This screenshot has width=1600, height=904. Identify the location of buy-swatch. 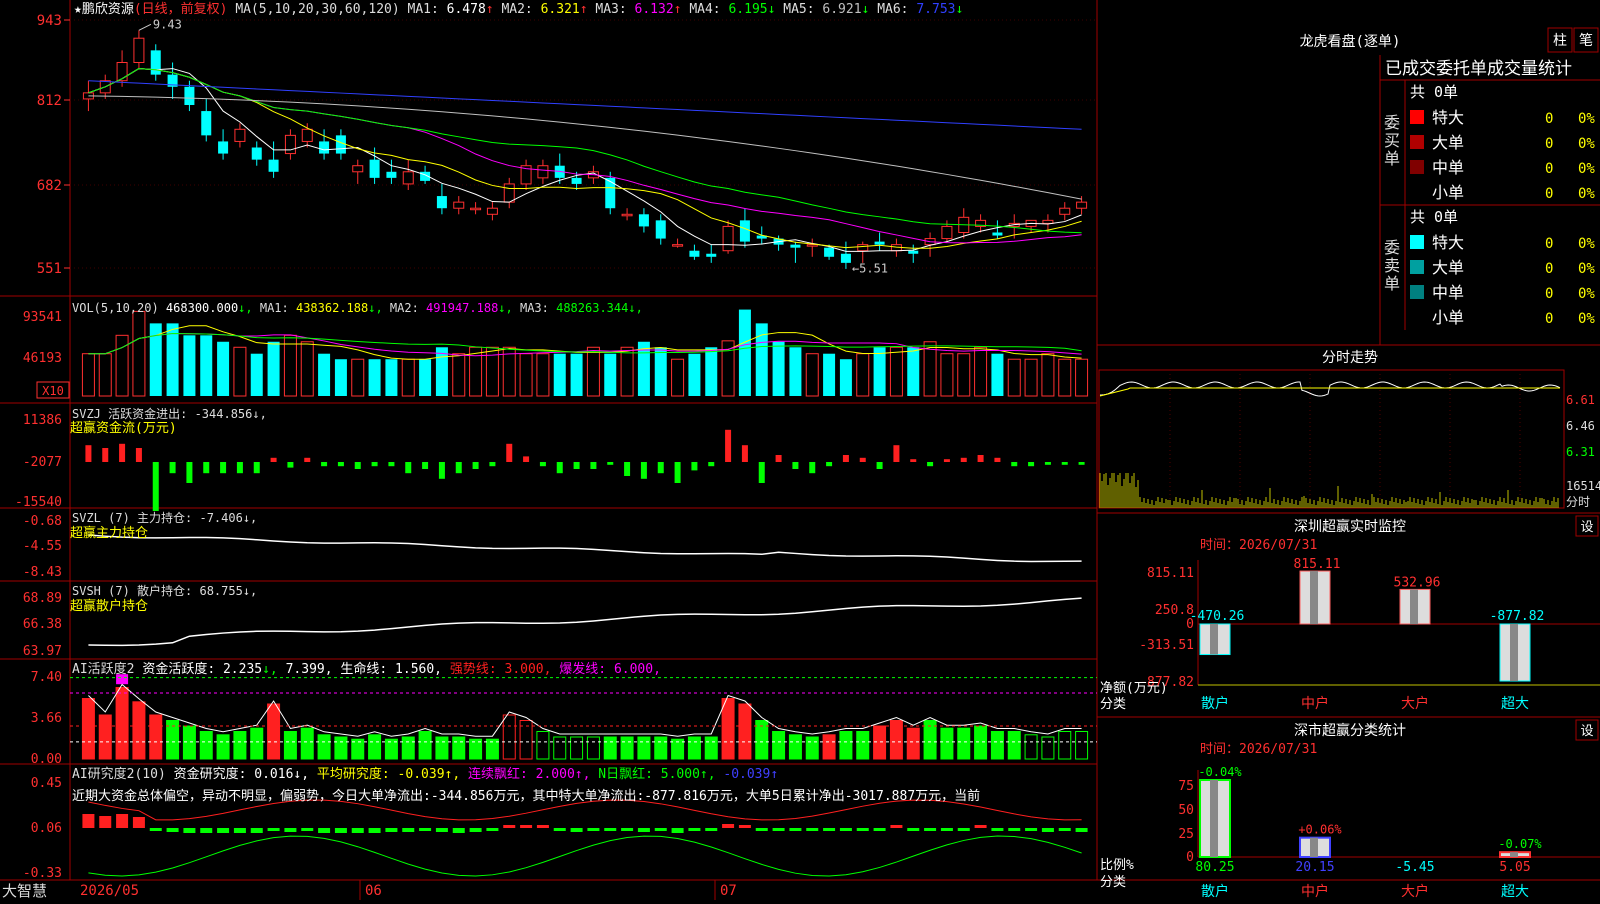
(1417, 117).